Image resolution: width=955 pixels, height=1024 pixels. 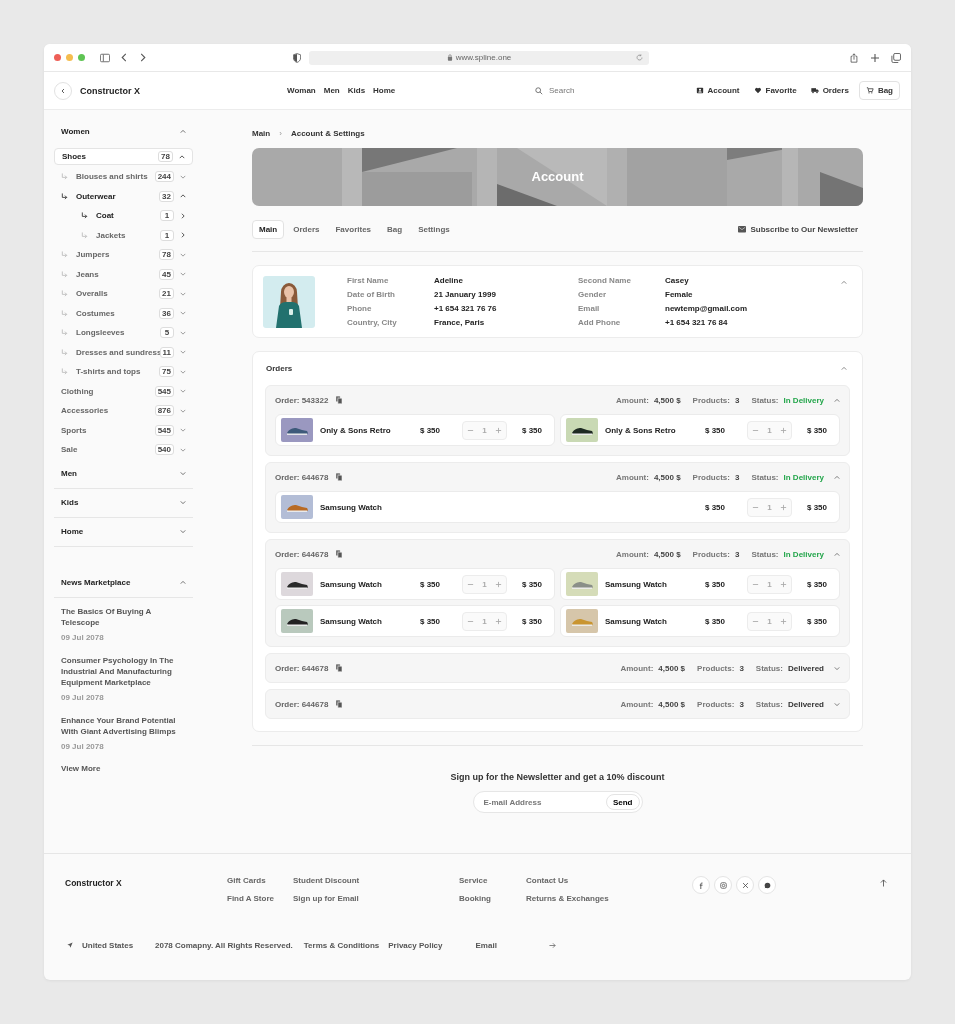 What do you see at coordinates (123, 671) in the screenshot?
I see `news-link: Consumer Psychology In The Industrial And Manufacturing Equipment Marketplace` at bounding box center [123, 671].